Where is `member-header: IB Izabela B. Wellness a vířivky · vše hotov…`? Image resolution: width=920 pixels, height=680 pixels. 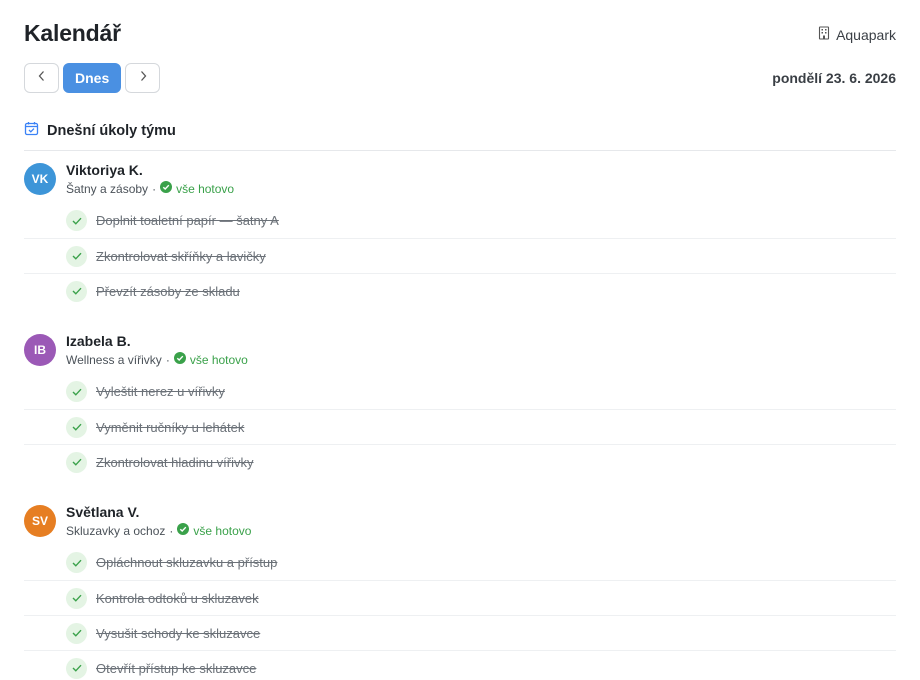
member-header: IB Izabela B. Wellness a vířivky · vše hotov… is located at coordinates (460, 353).